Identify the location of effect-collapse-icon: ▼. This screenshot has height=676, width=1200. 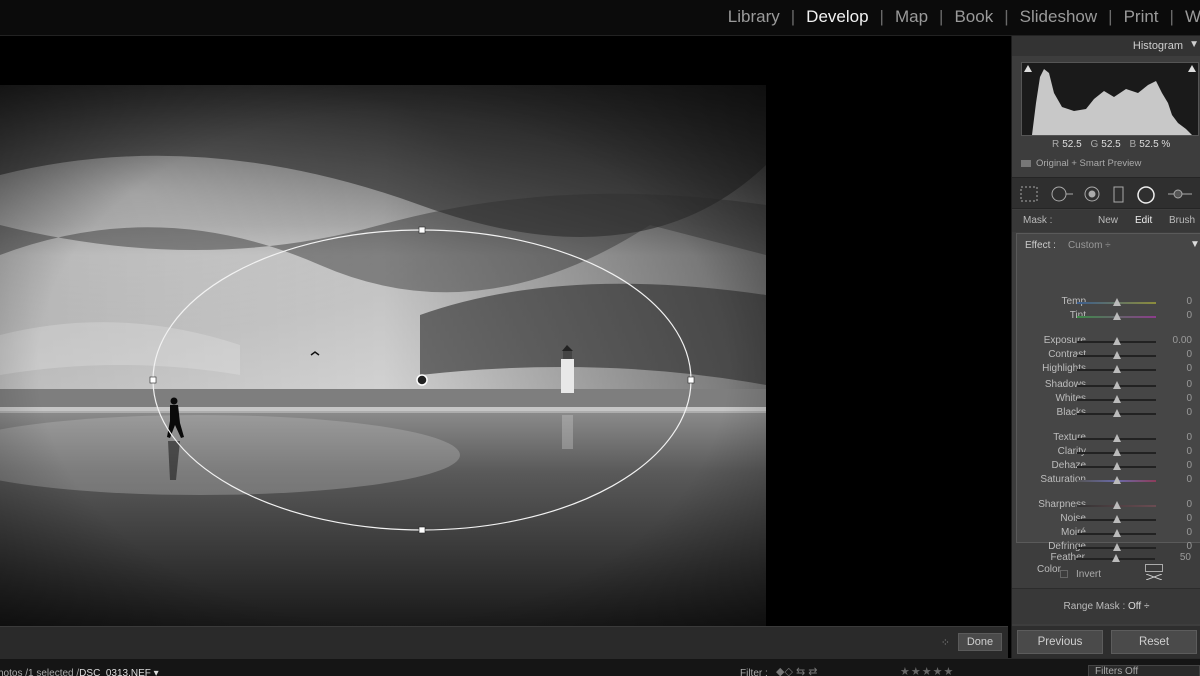
(1195, 244).